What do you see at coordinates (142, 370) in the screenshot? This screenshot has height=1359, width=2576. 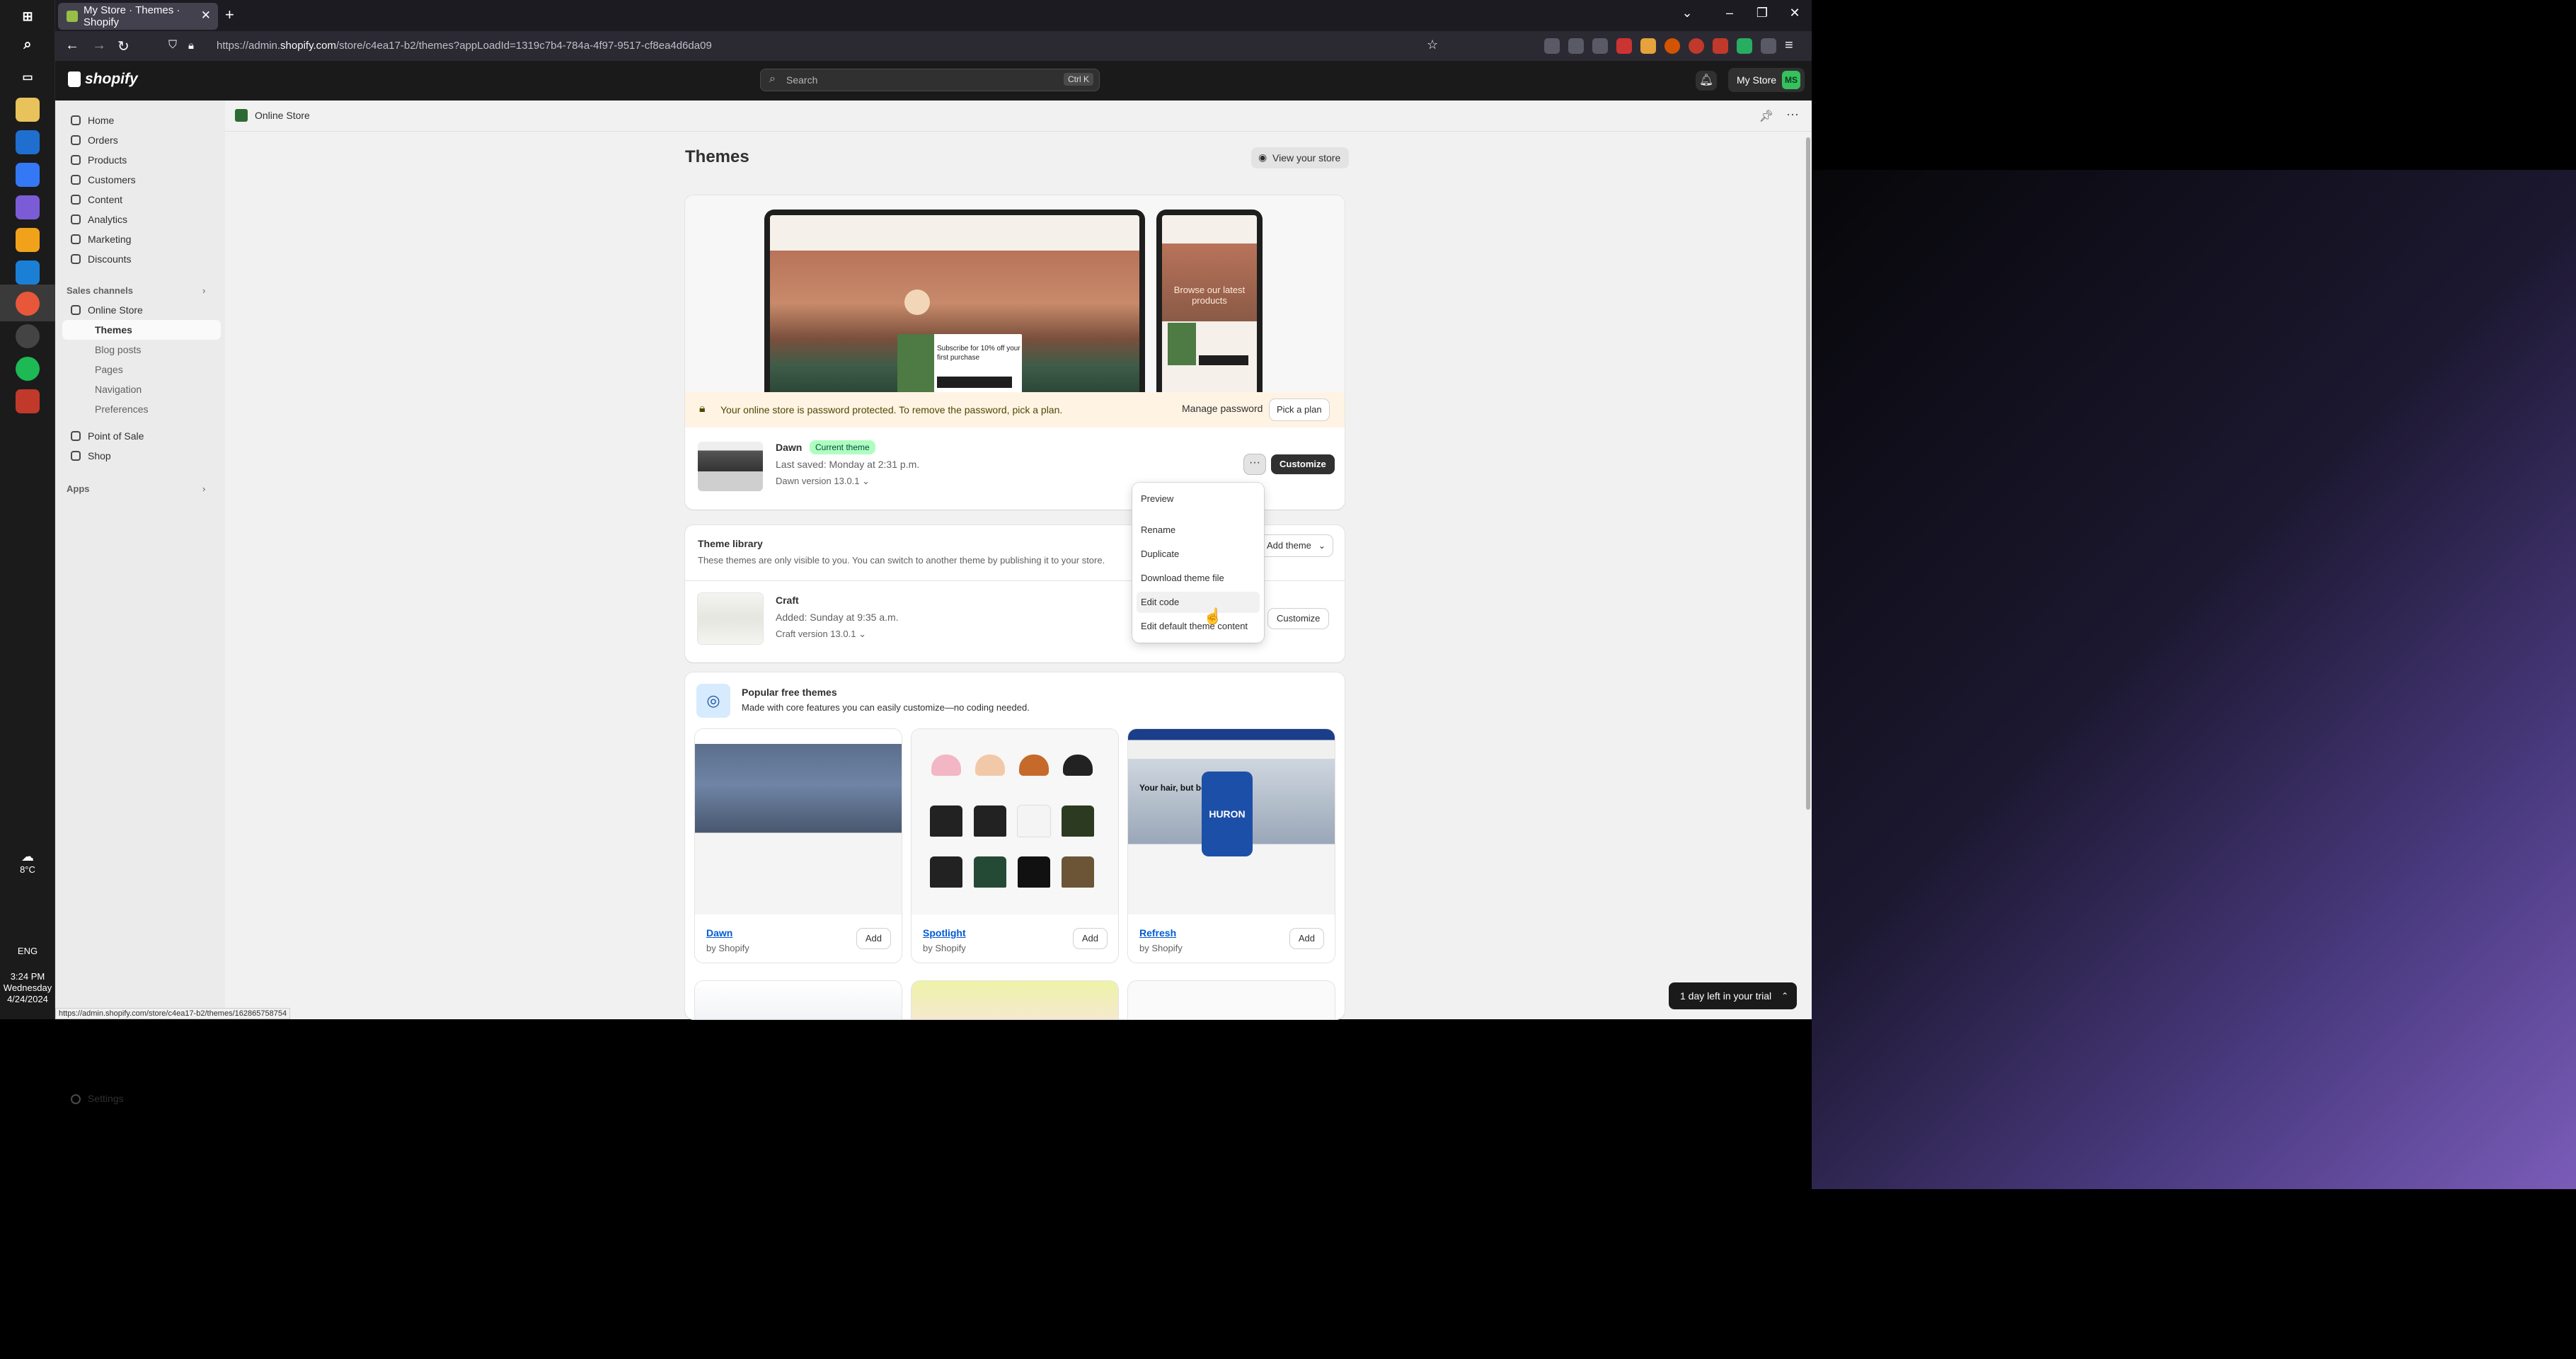 I see `sidebar-item-pages: Pages` at bounding box center [142, 370].